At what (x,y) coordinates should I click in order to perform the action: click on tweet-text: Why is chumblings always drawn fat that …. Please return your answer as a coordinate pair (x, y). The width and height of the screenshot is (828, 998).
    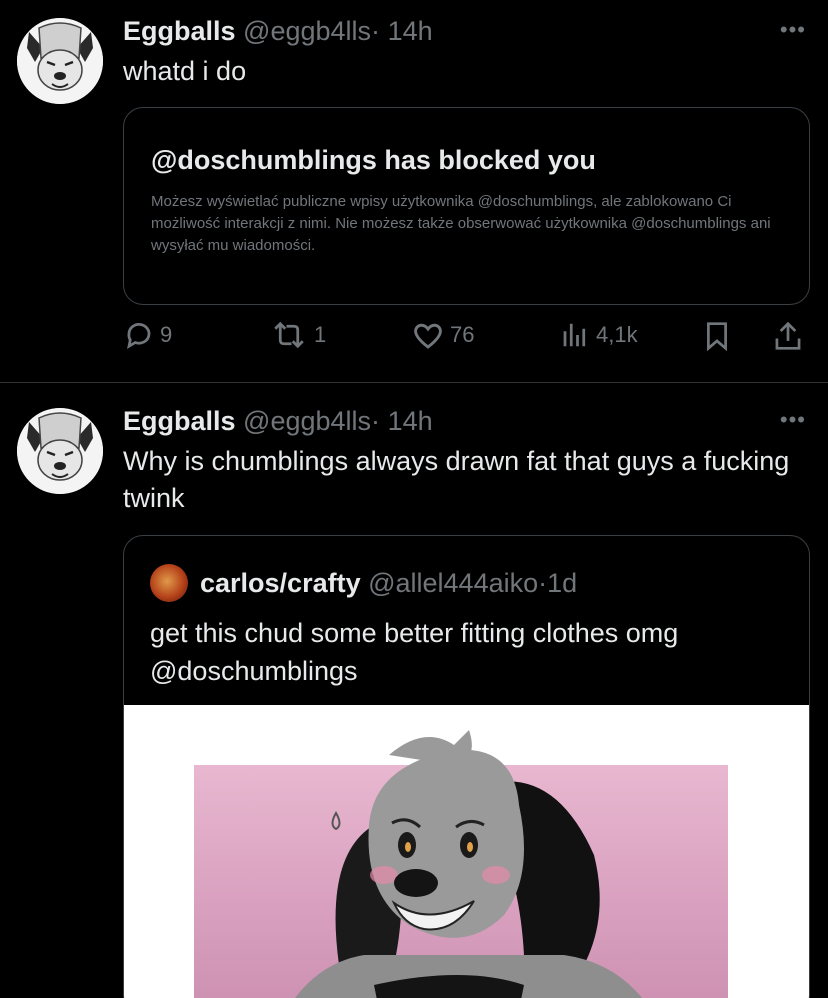
    Looking at the image, I should click on (456, 479).